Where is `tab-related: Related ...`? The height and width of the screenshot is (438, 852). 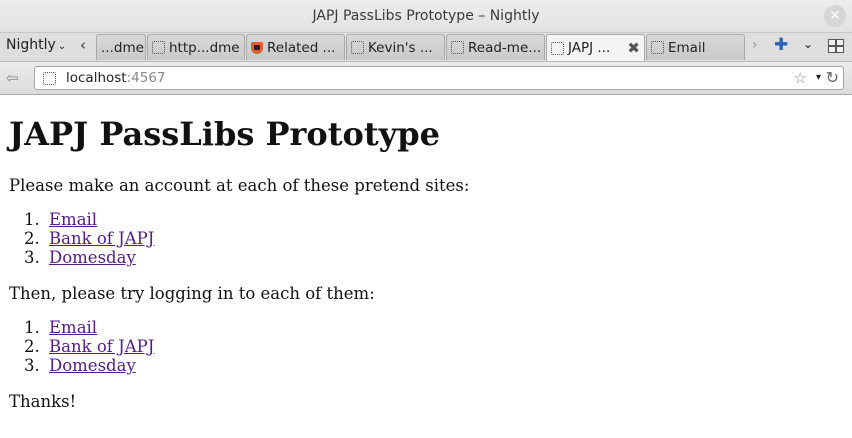 tab-related: Related ... is located at coordinates (295, 47).